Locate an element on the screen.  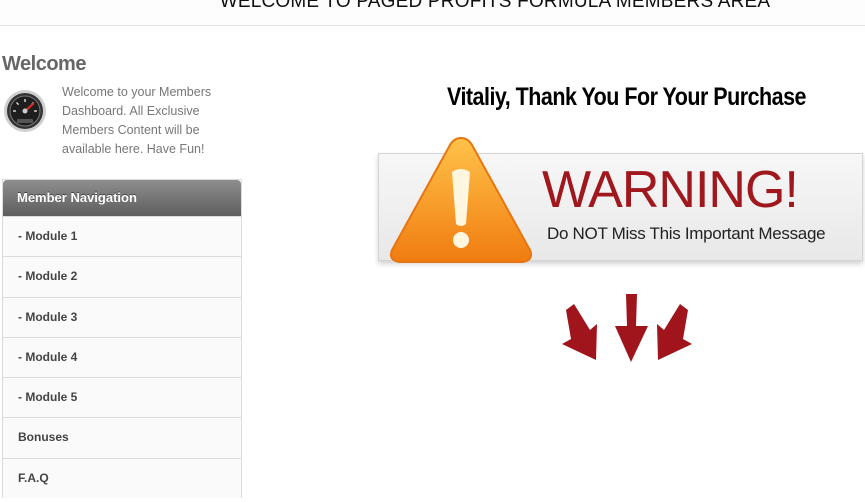
warning-title: WARNING! is located at coordinates (670, 190).